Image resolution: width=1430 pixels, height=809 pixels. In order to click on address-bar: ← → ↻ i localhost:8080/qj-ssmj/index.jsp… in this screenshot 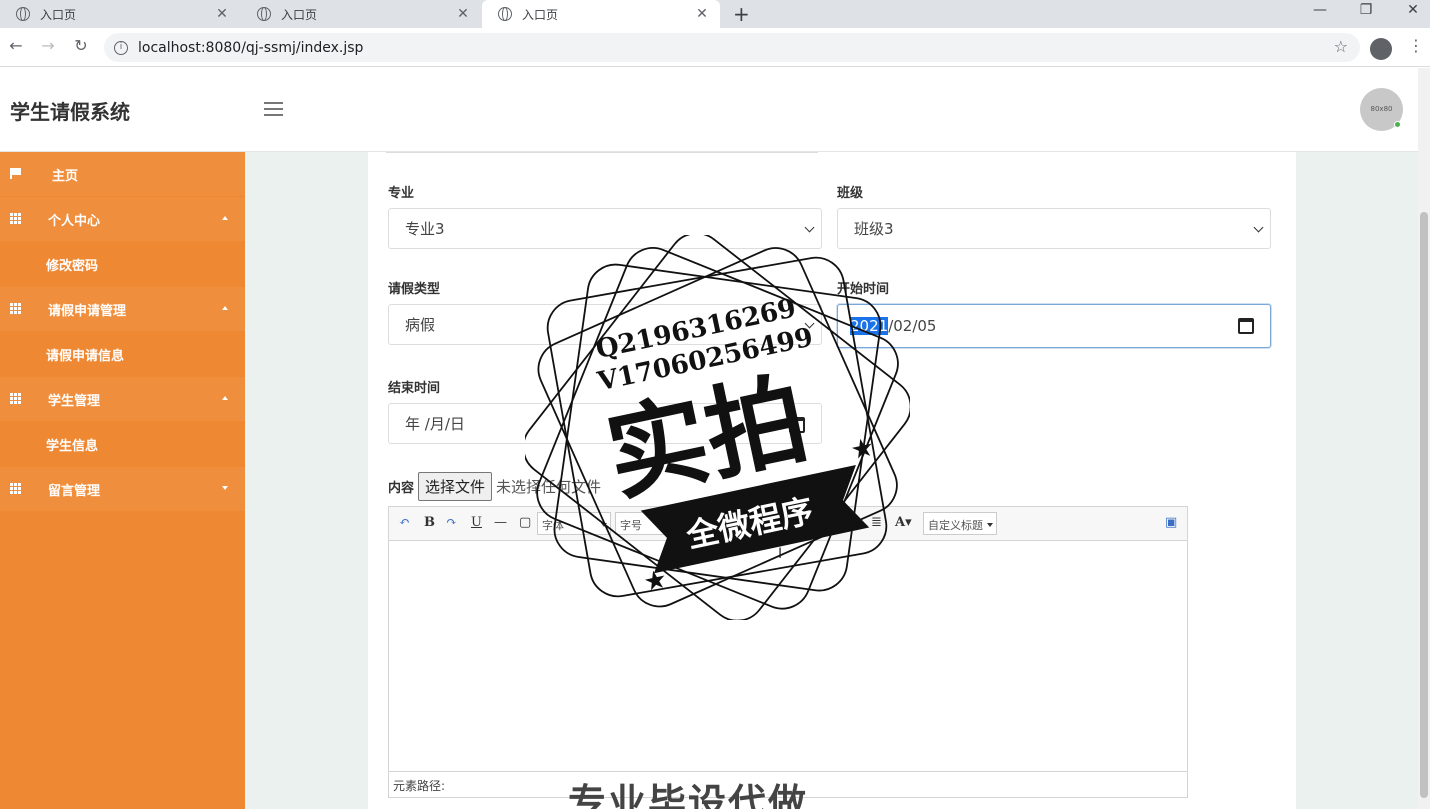, I will do `click(715, 47)`.